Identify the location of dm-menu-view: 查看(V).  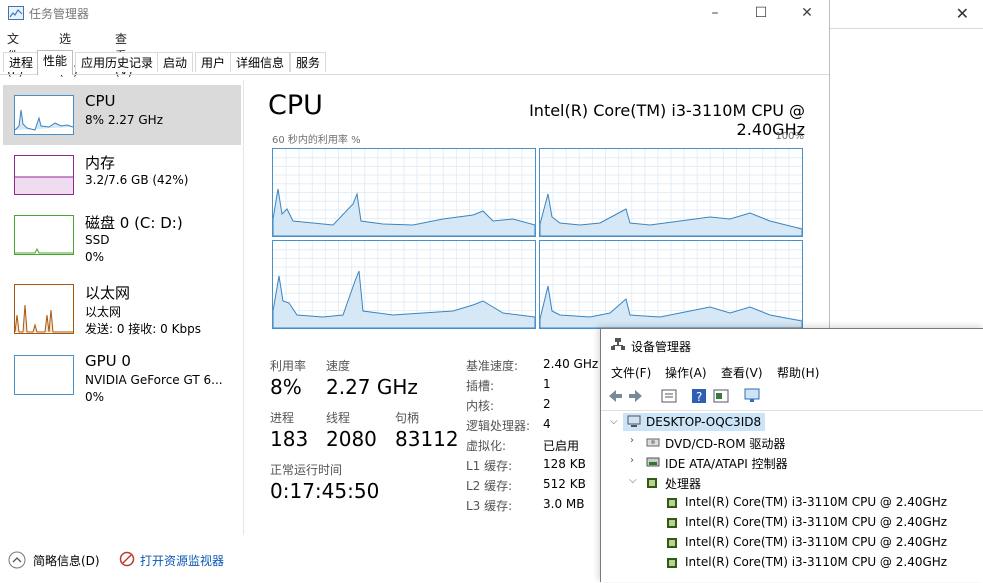
(742, 372).